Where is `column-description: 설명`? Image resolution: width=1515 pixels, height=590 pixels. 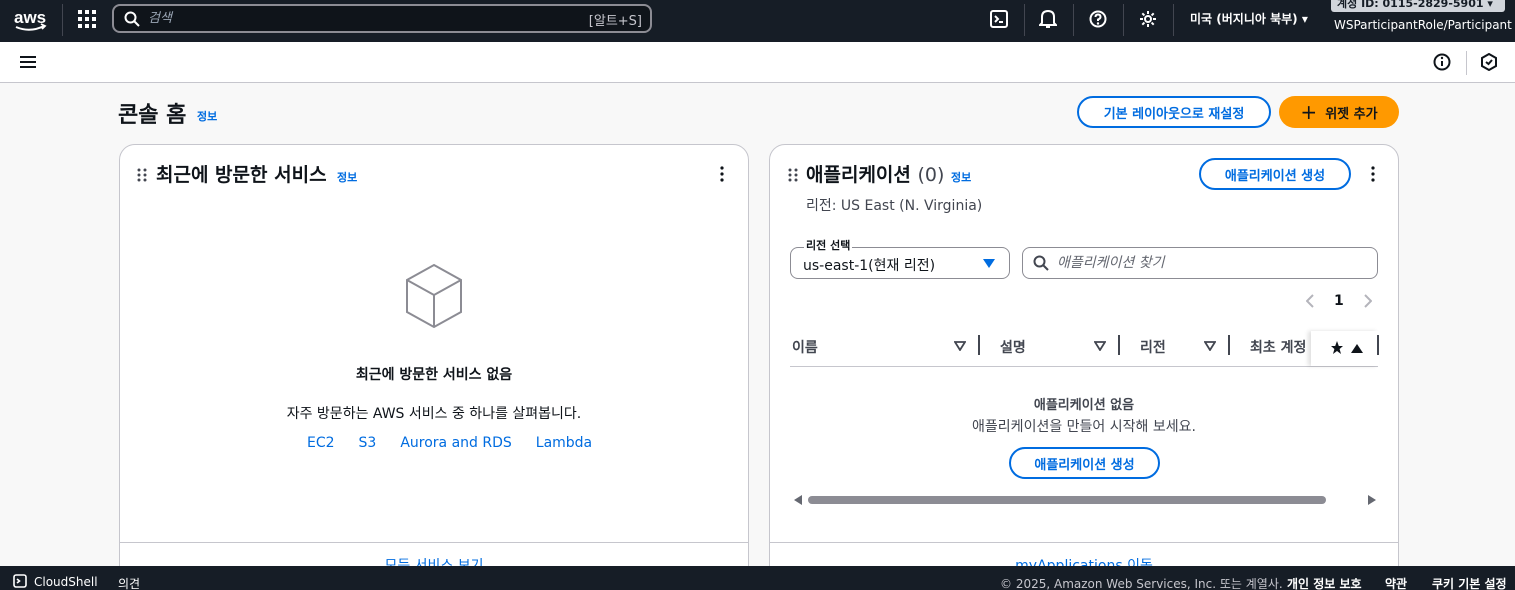 column-description: 설명 is located at coordinates (1013, 347).